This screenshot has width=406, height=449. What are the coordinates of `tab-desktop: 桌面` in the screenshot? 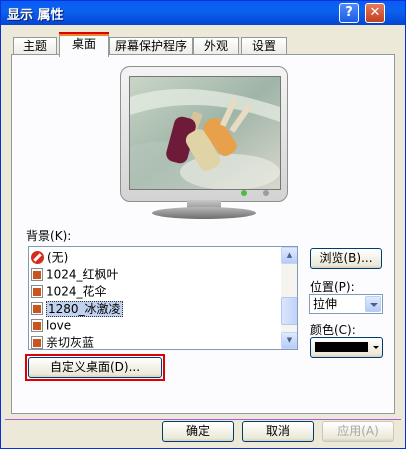 It's located at (84, 45).